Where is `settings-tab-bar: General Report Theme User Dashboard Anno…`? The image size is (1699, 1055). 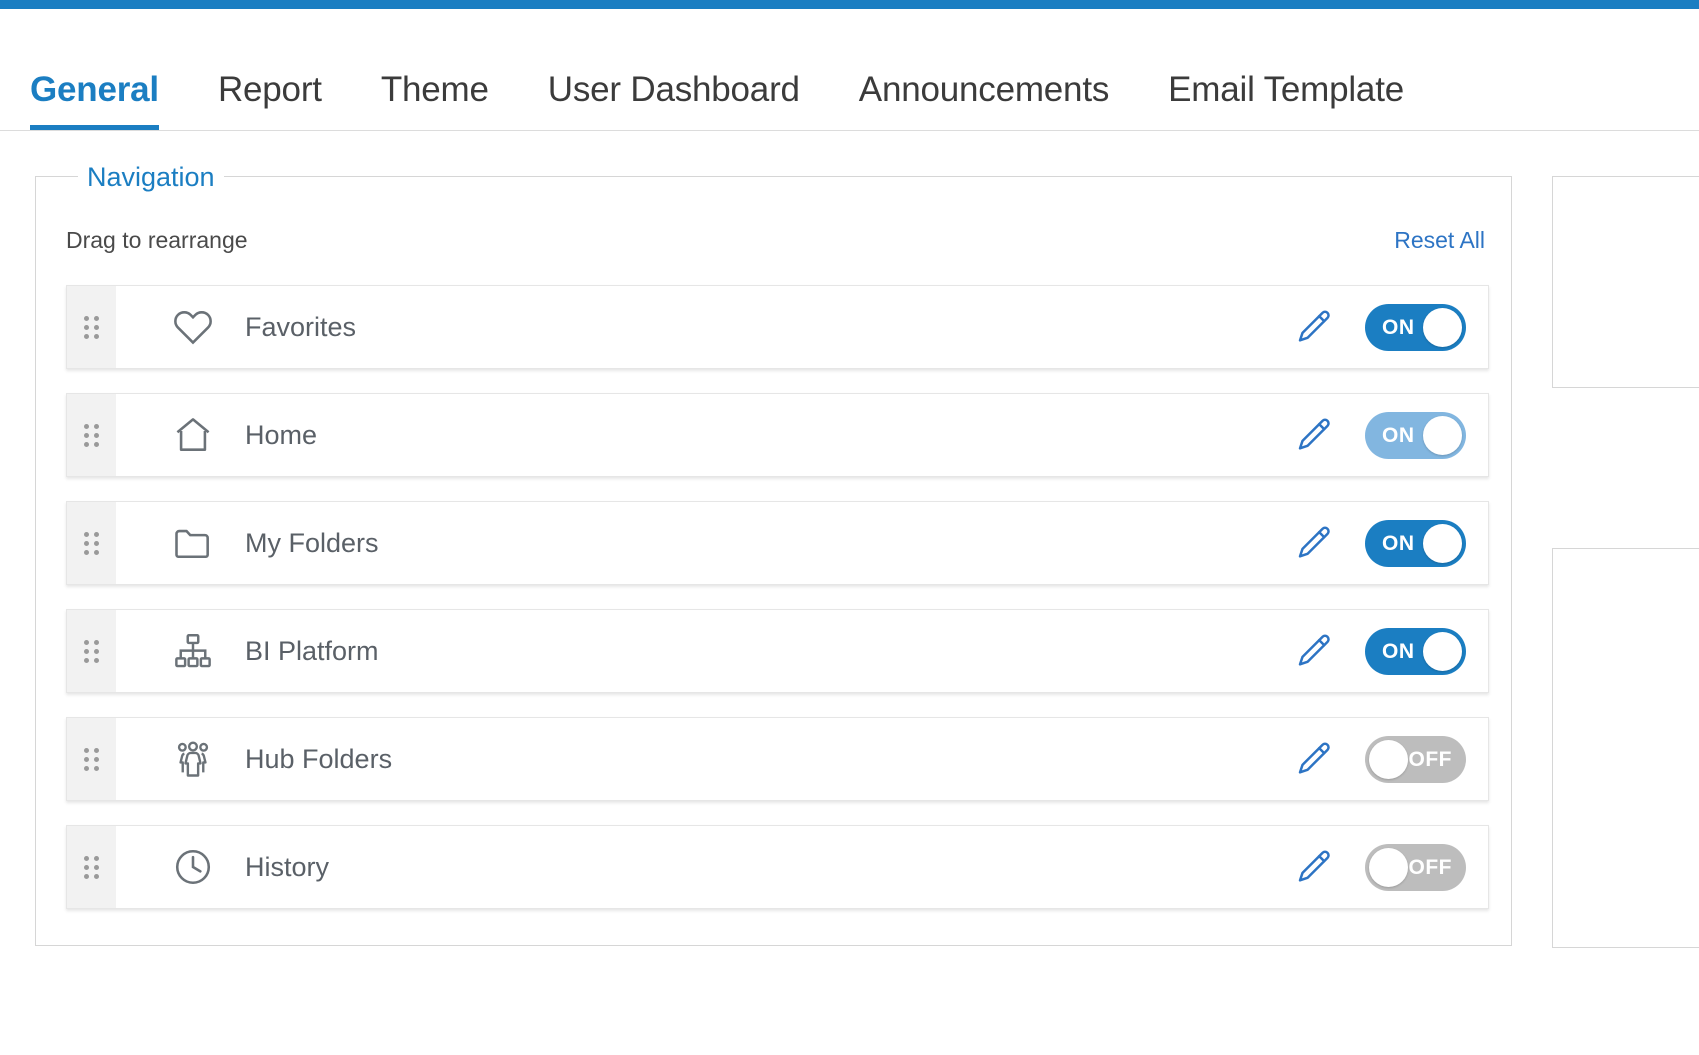 settings-tab-bar: General Report Theme User Dashboard Anno… is located at coordinates (849, 70).